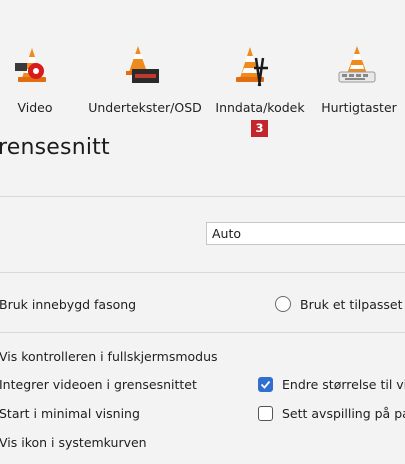  What do you see at coordinates (252, 67) in the screenshot?
I see `vlc-cone-input-codec-icon` at bounding box center [252, 67].